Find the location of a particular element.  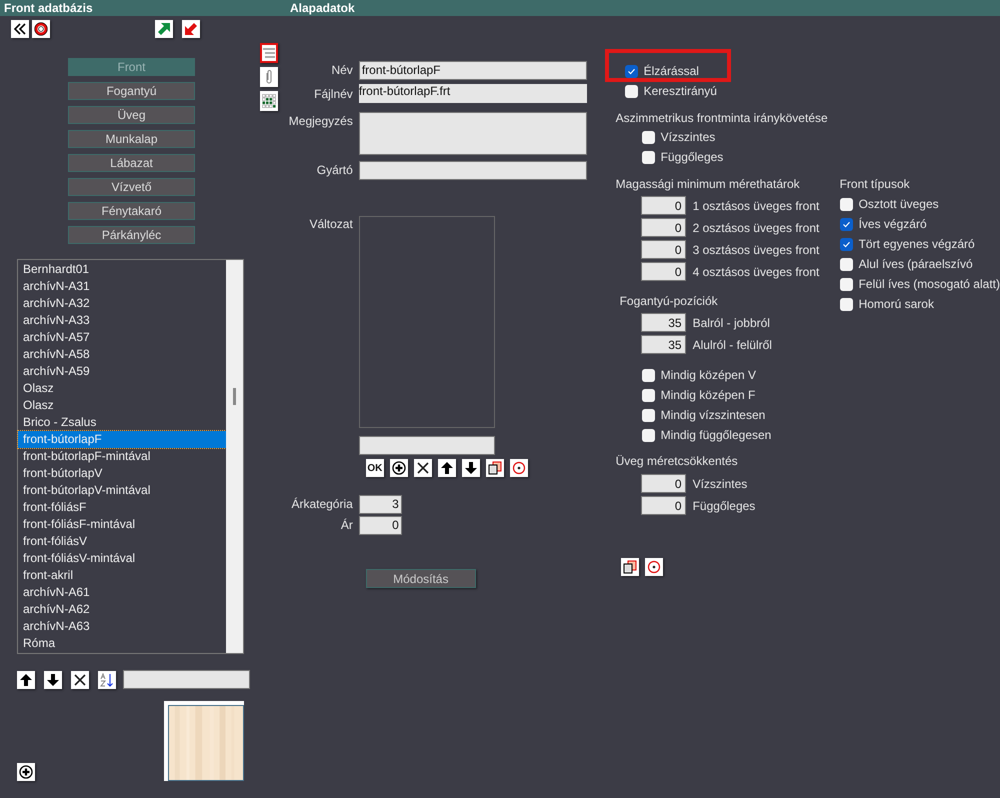

section-title: Magassági minimum mérethatárok is located at coordinates (708, 184).